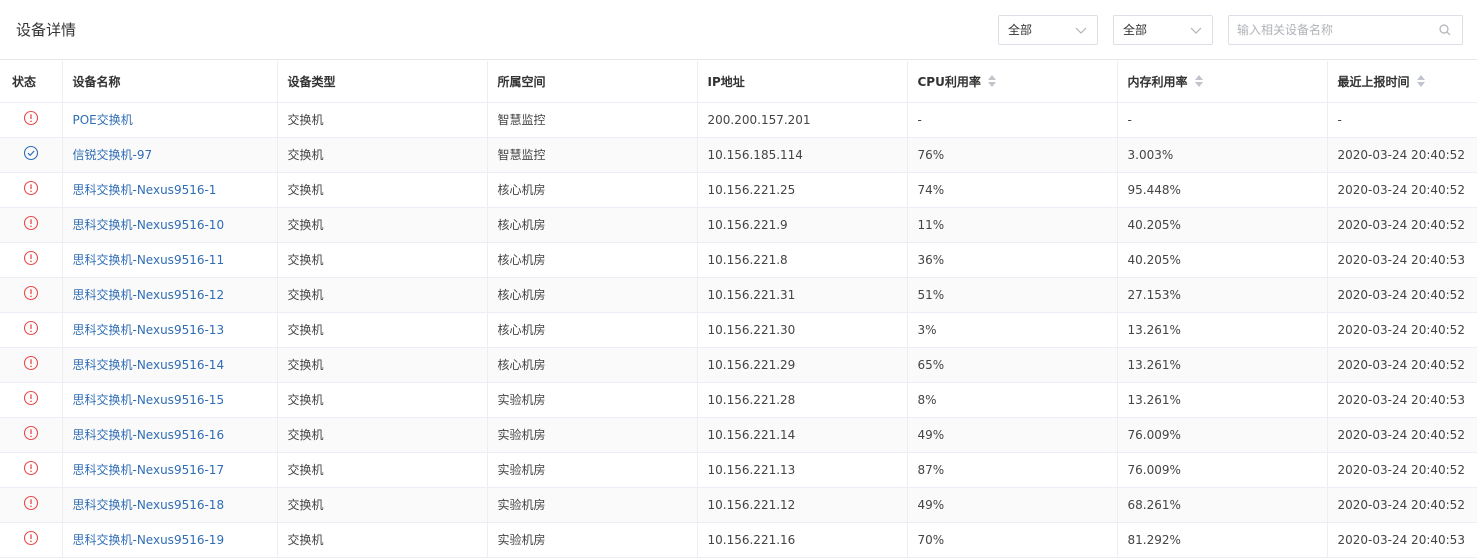 This screenshot has width=1477, height=558. I want to click on device-name-cell: 思科交换机-Nexus9516-1, so click(170, 190).